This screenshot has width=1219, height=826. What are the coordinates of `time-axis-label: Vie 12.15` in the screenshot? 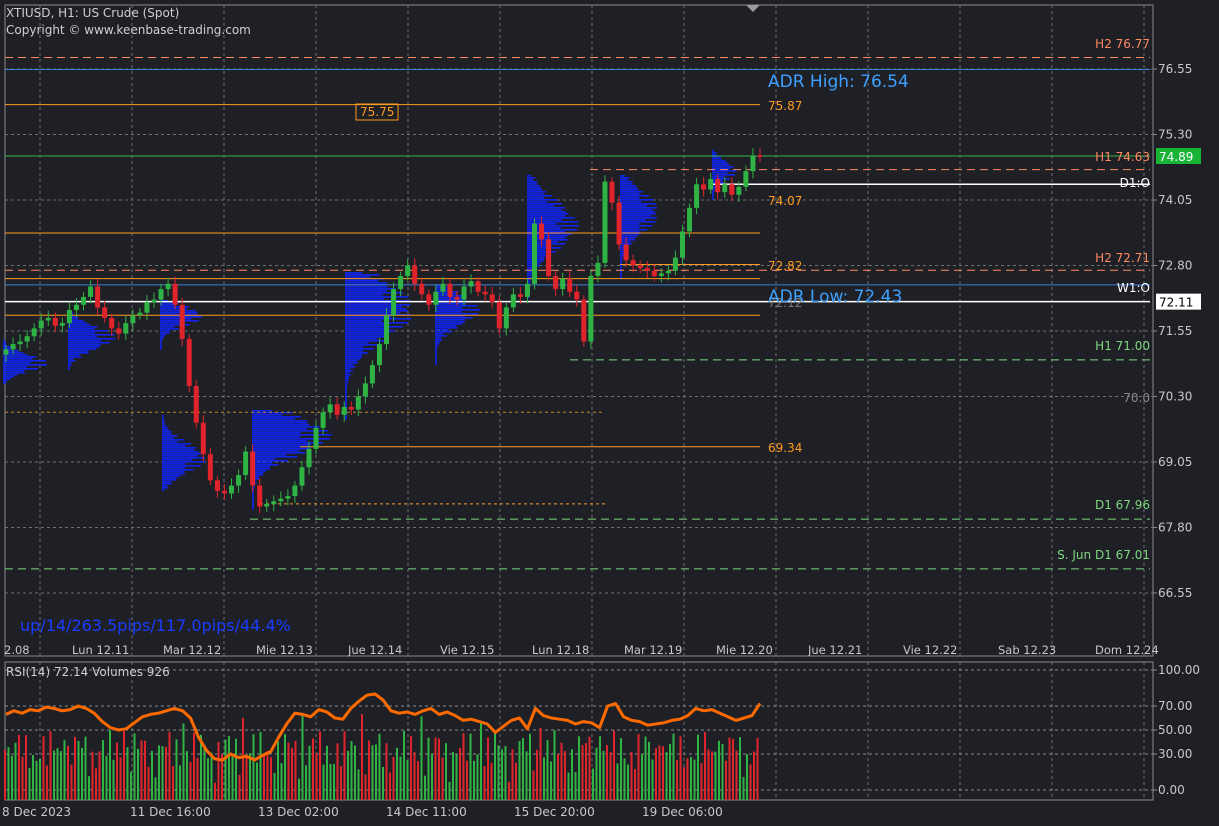 It's located at (467, 650).